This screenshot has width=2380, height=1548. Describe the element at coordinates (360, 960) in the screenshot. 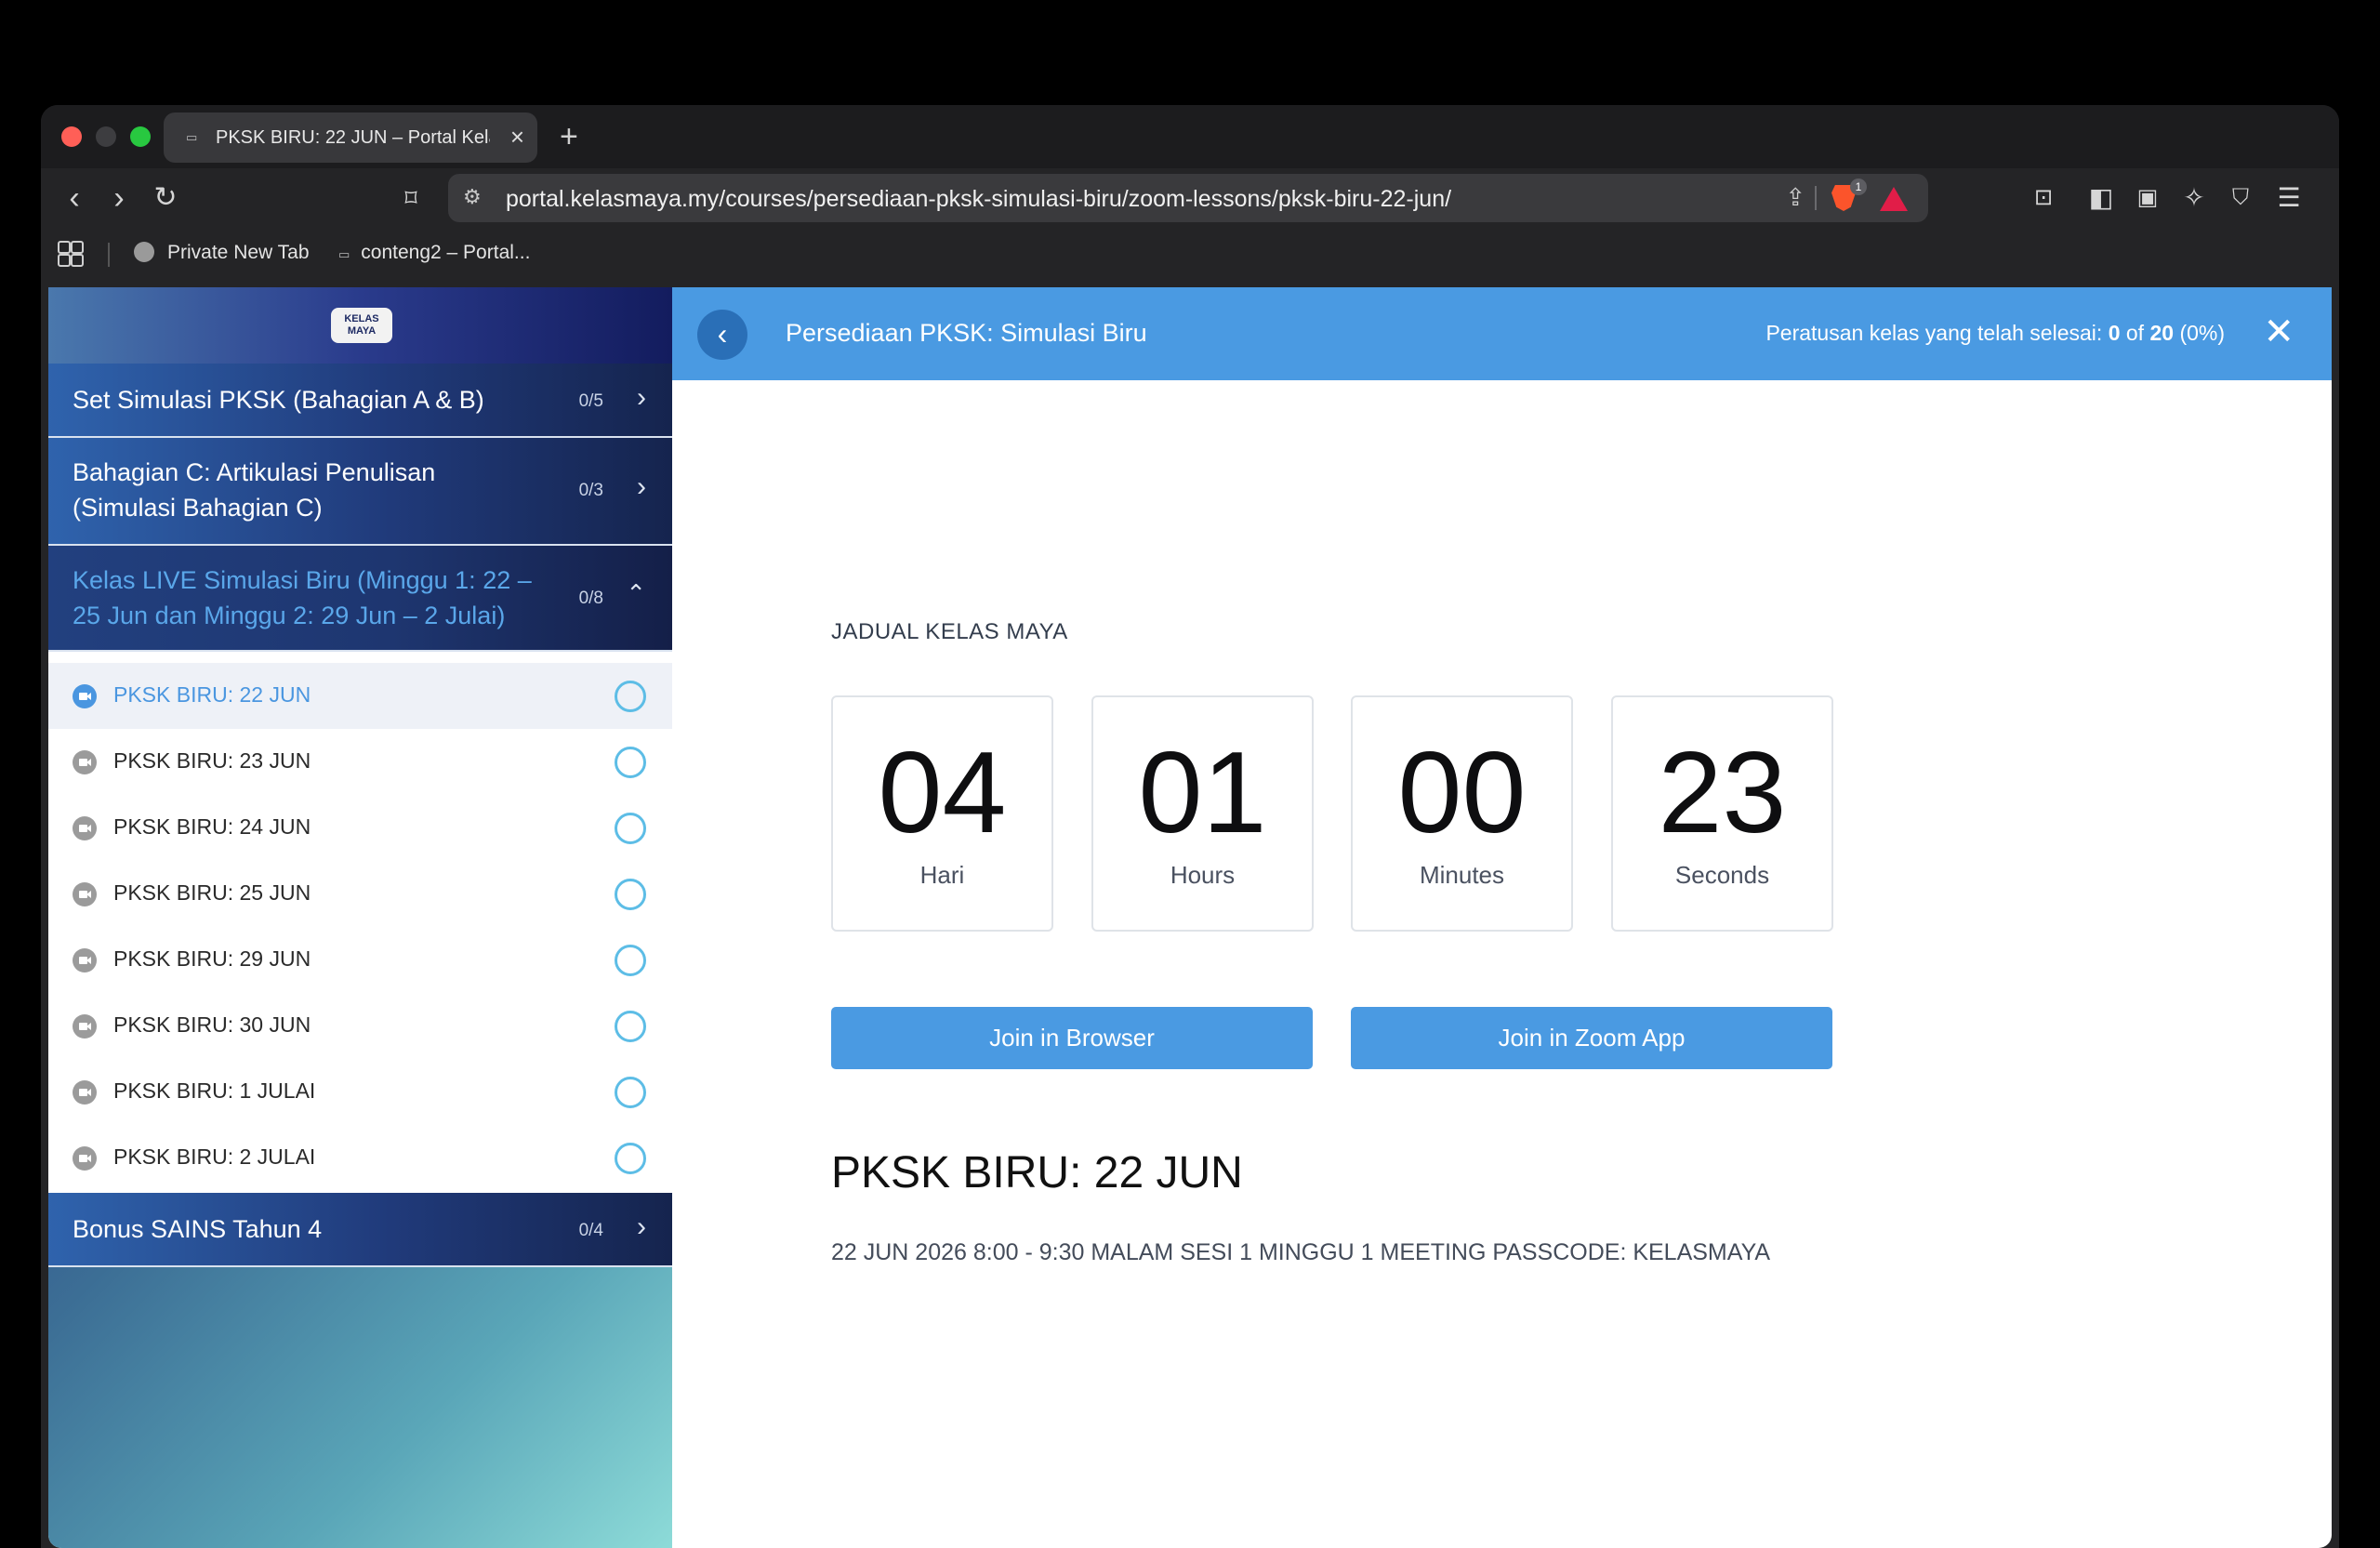

I see `lesson-item-29-jun: PKSK BIRU: 29 JUN` at that location.